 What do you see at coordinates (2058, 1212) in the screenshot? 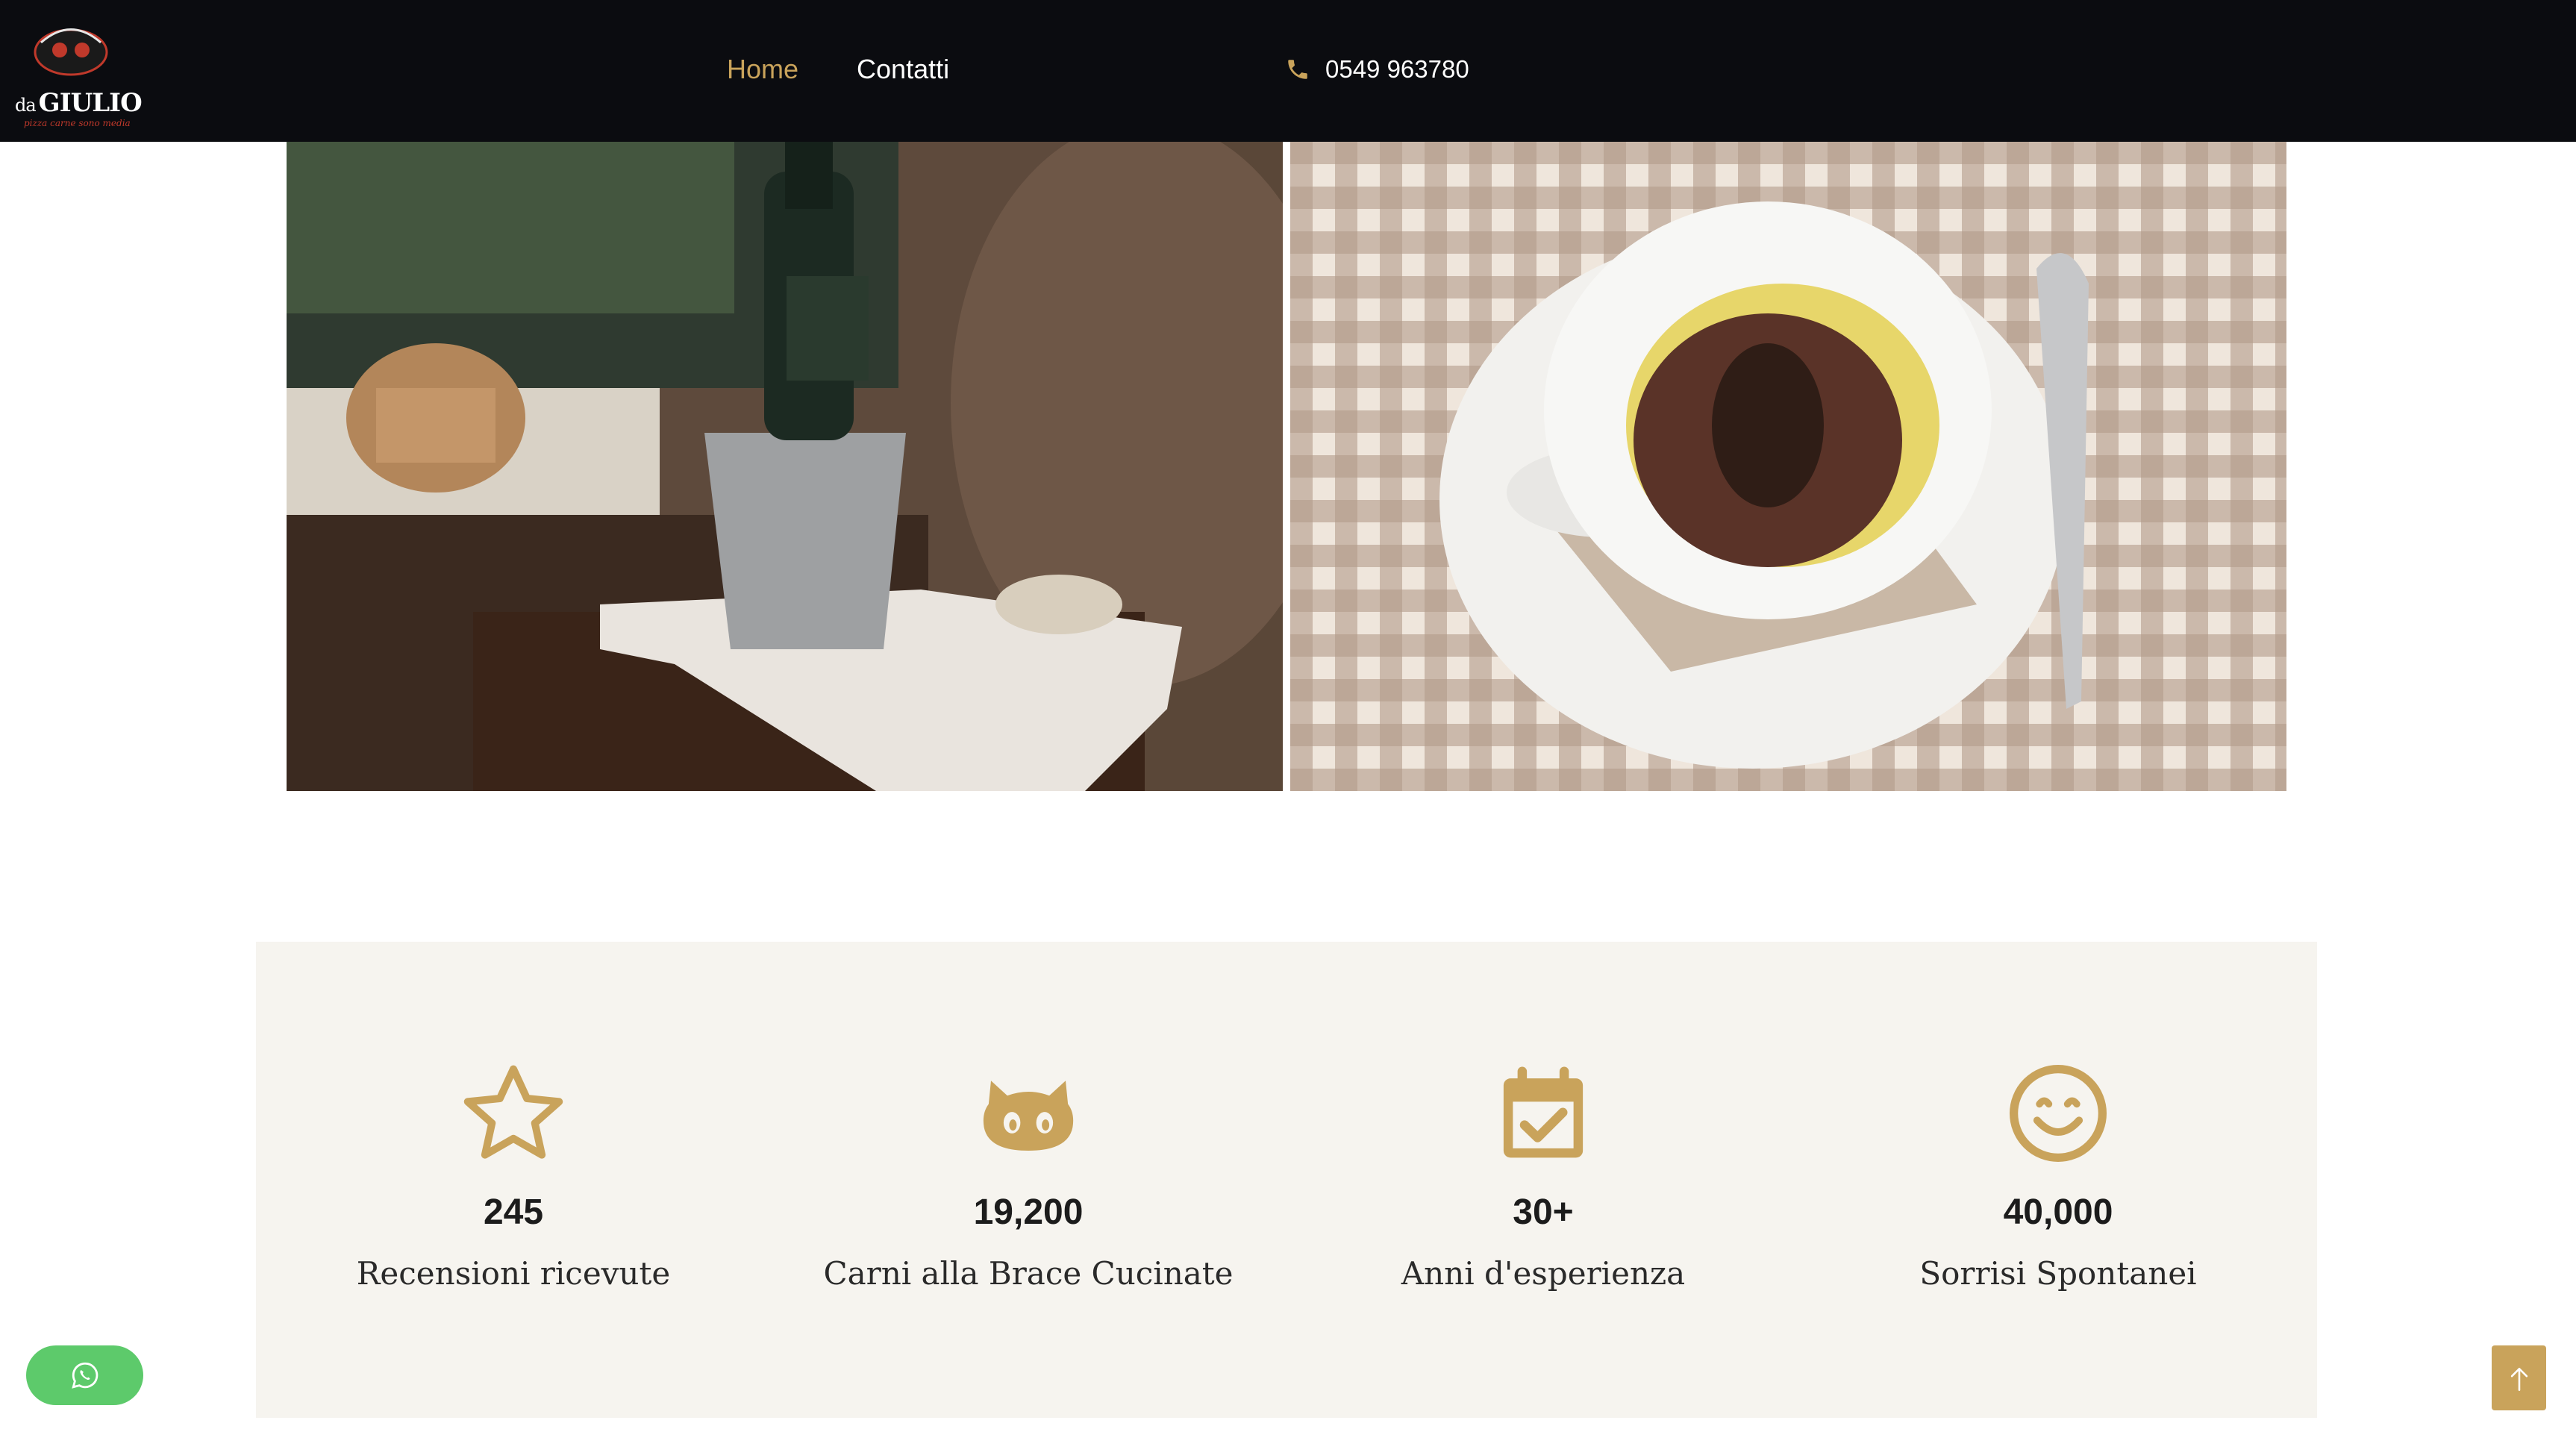
I see `stat-value: 40,000` at bounding box center [2058, 1212].